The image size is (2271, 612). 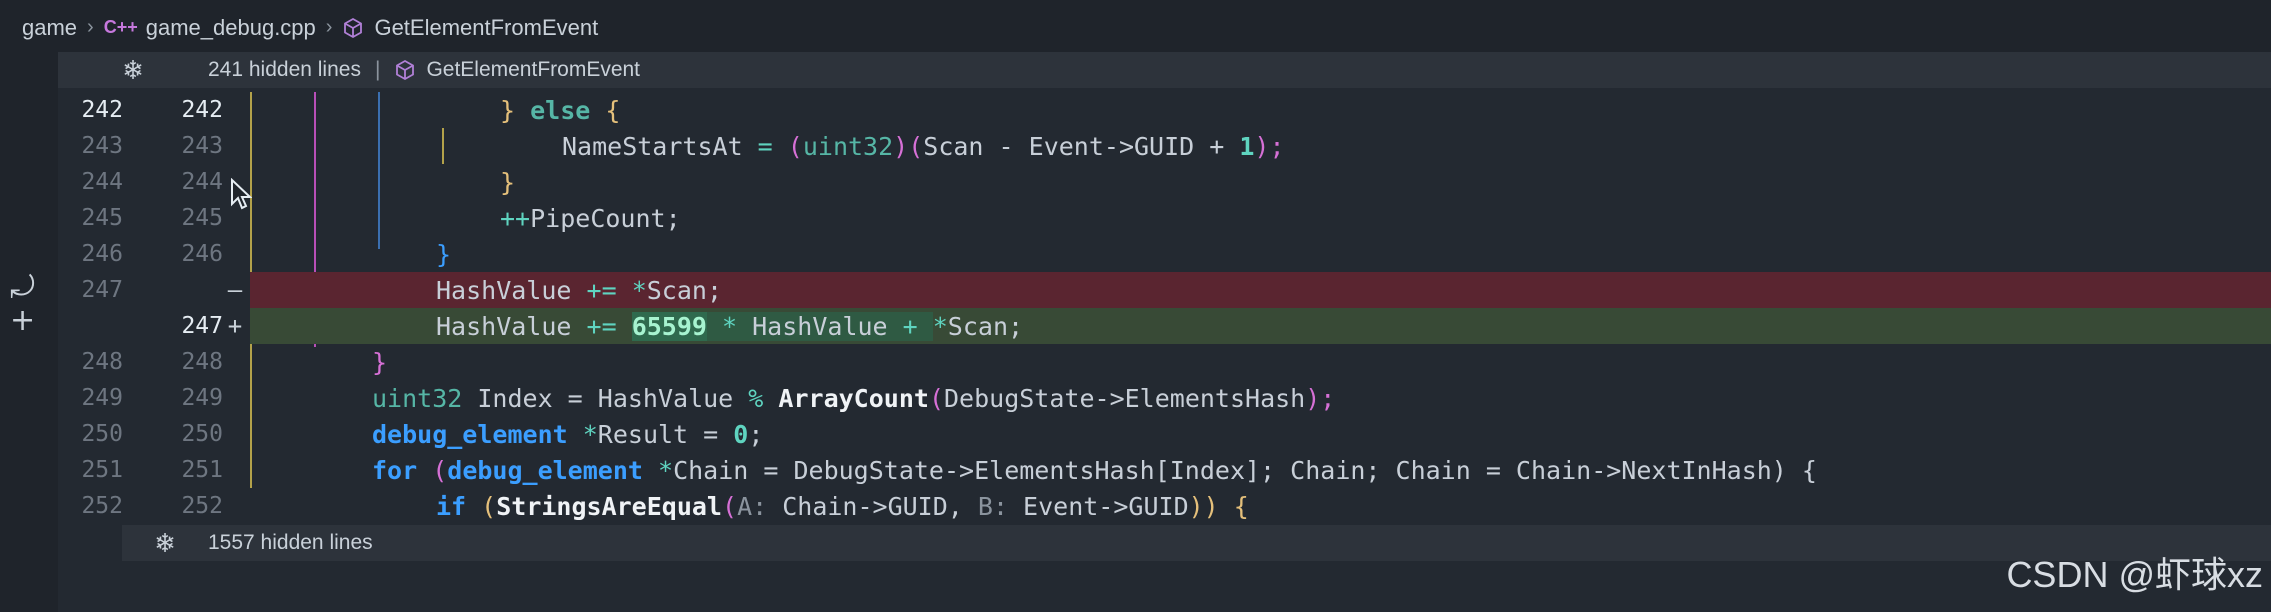 I want to click on line-number-old: 246, so click(x=102, y=254).